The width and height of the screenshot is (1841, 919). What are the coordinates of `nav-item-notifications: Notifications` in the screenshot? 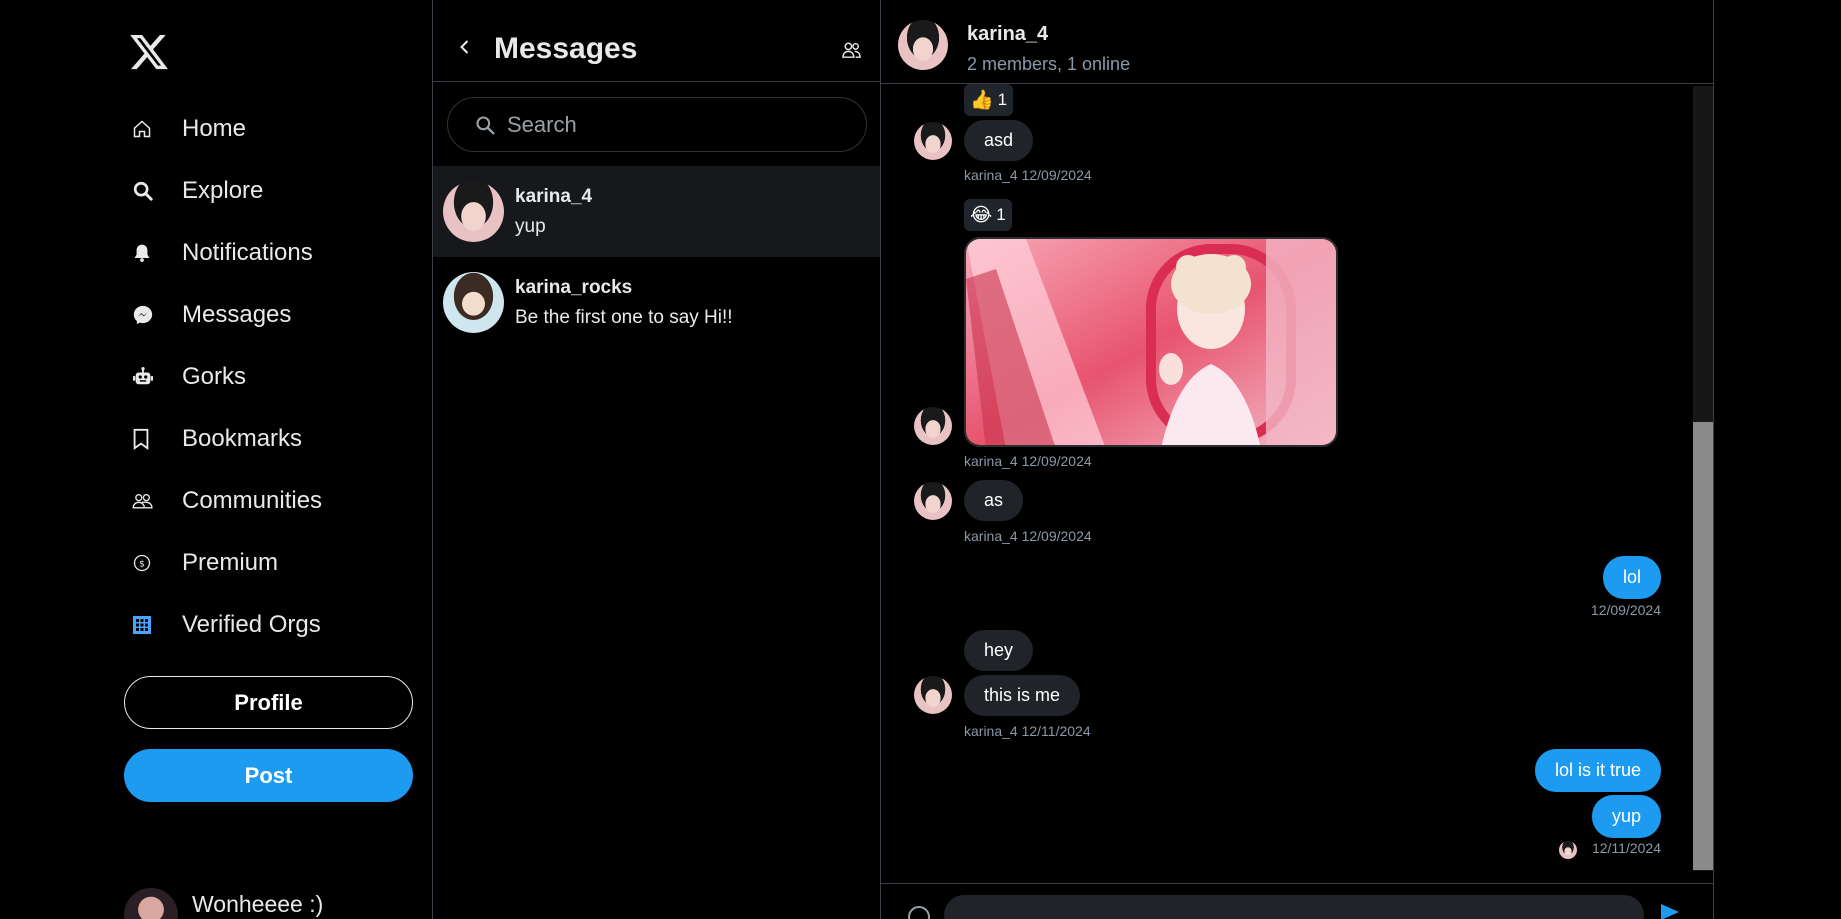 It's located at (227, 253).